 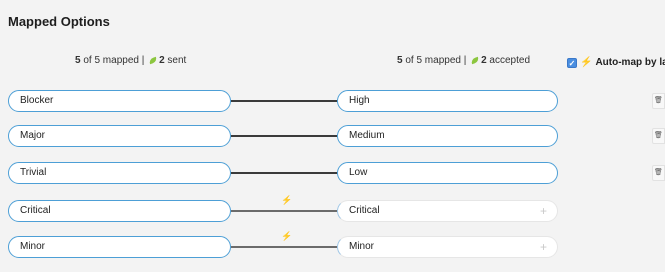 I want to click on target-mapped-text: of 5 mapped |, so click(x=436, y=60).